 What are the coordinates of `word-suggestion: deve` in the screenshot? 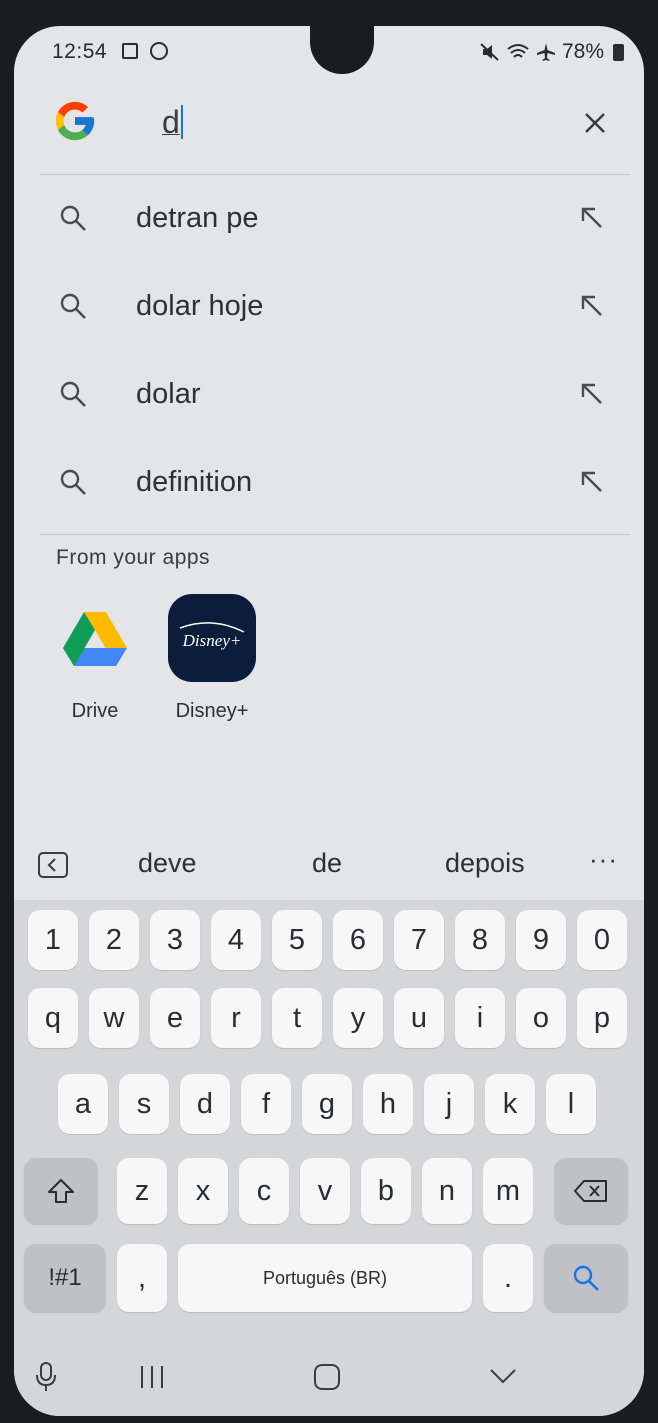 It's located at (167, 863).